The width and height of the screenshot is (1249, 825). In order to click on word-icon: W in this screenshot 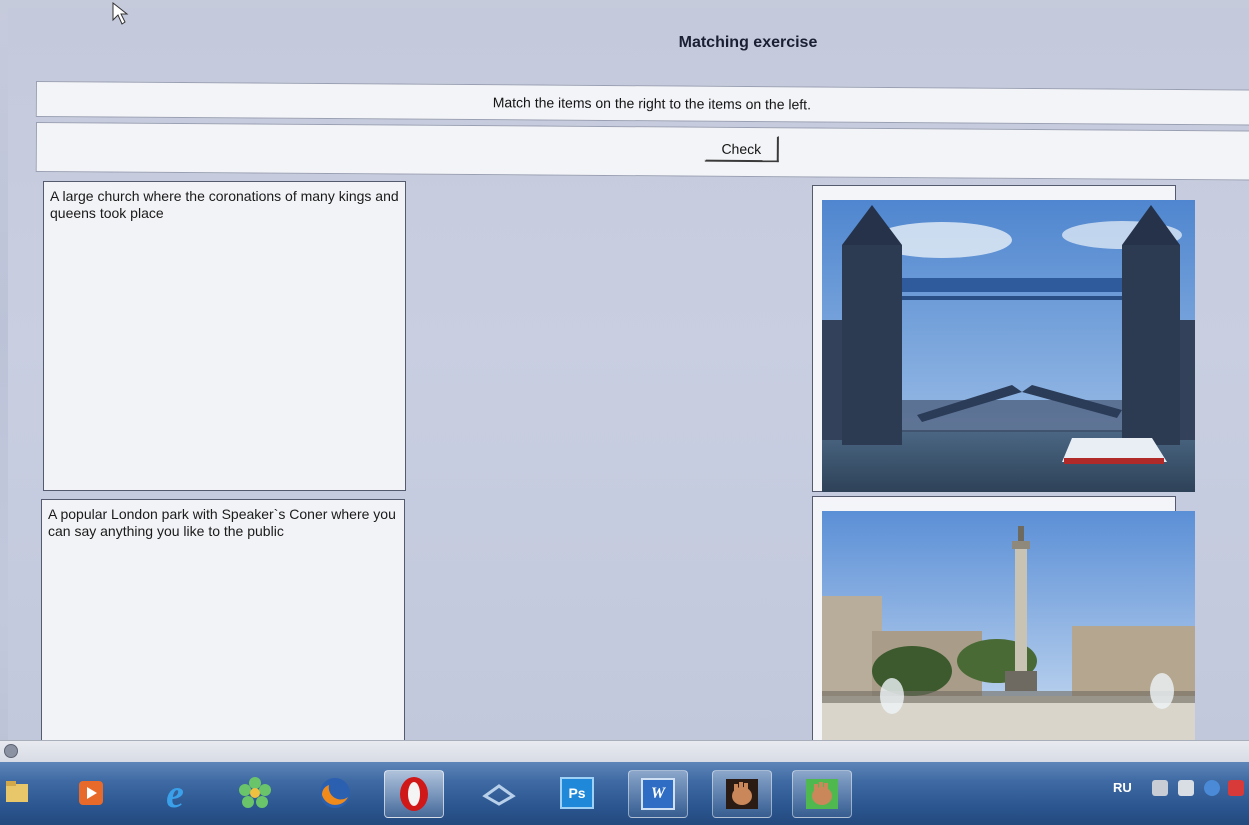, I will do `click(658, 794)`.